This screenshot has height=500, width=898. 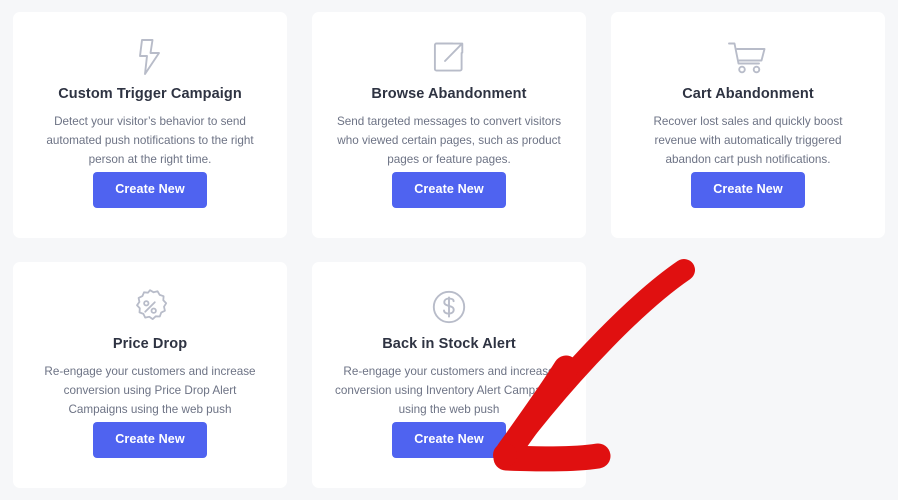 What do you see at coordinates (150, 344) in the screenshot?
I see `card-title: Price Drop` at bounding box center [150, 344].